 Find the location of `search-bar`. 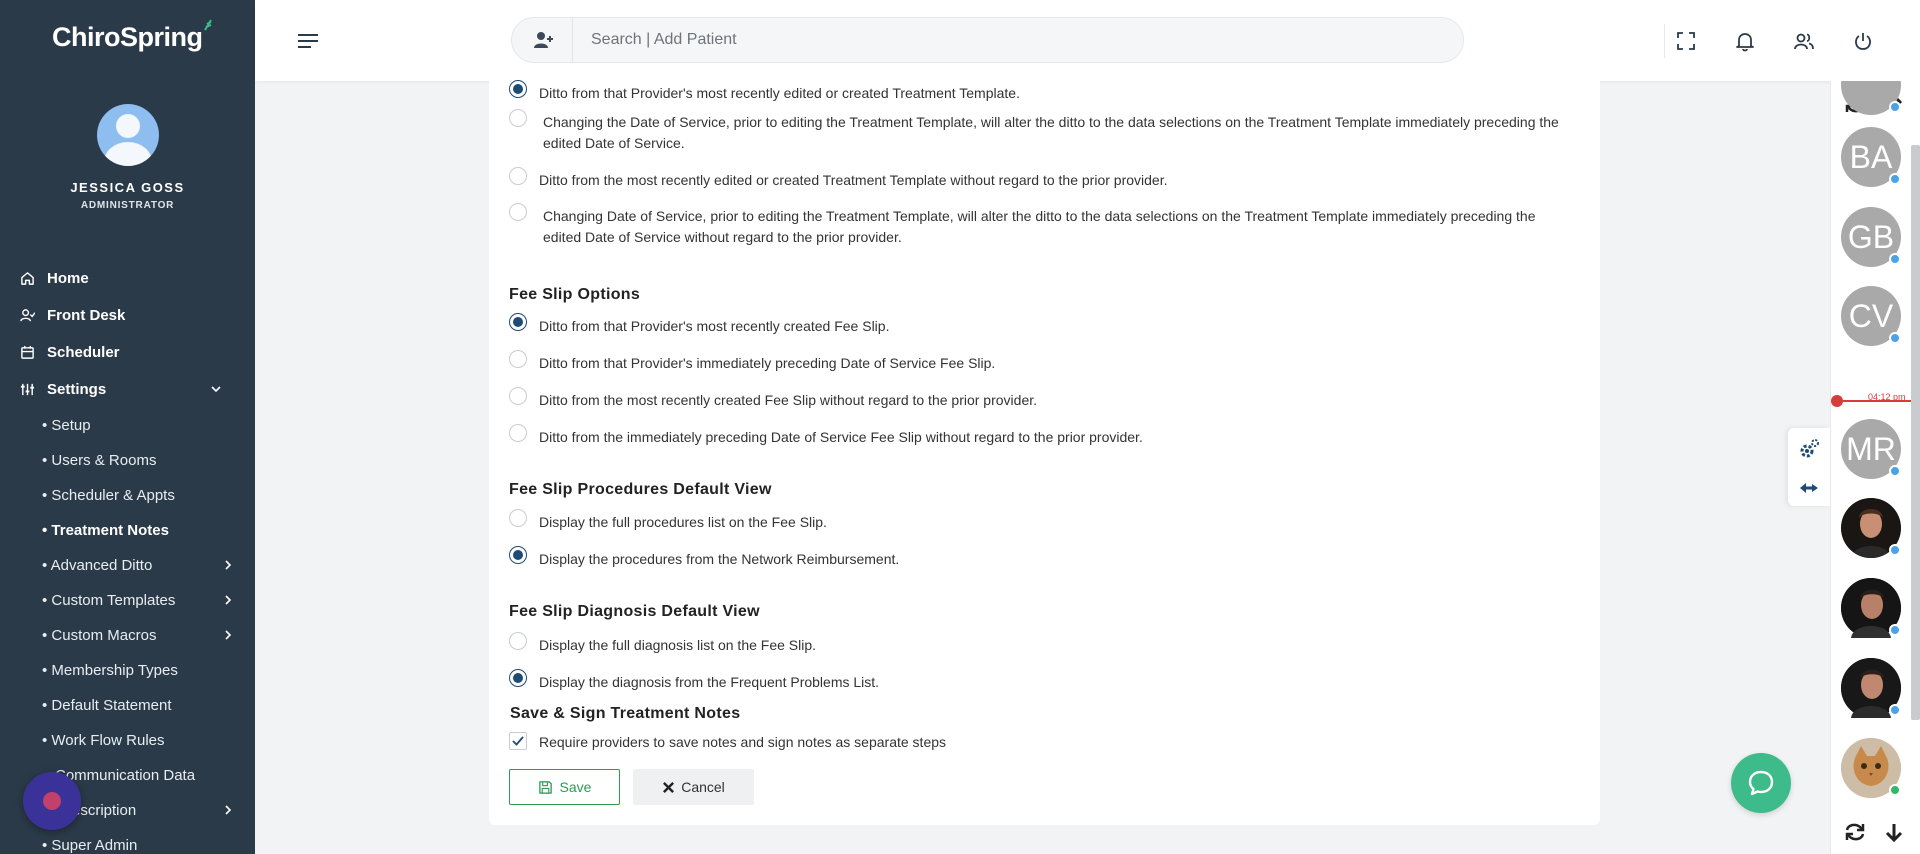

search-bar is located at coordinates (987, 40).